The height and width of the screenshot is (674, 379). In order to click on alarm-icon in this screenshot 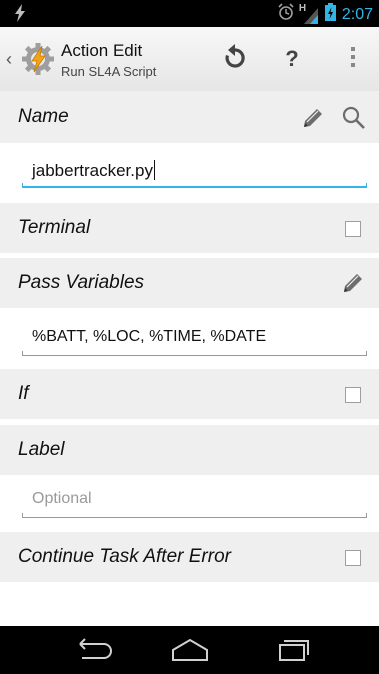, I will do `click(286, 14)`.